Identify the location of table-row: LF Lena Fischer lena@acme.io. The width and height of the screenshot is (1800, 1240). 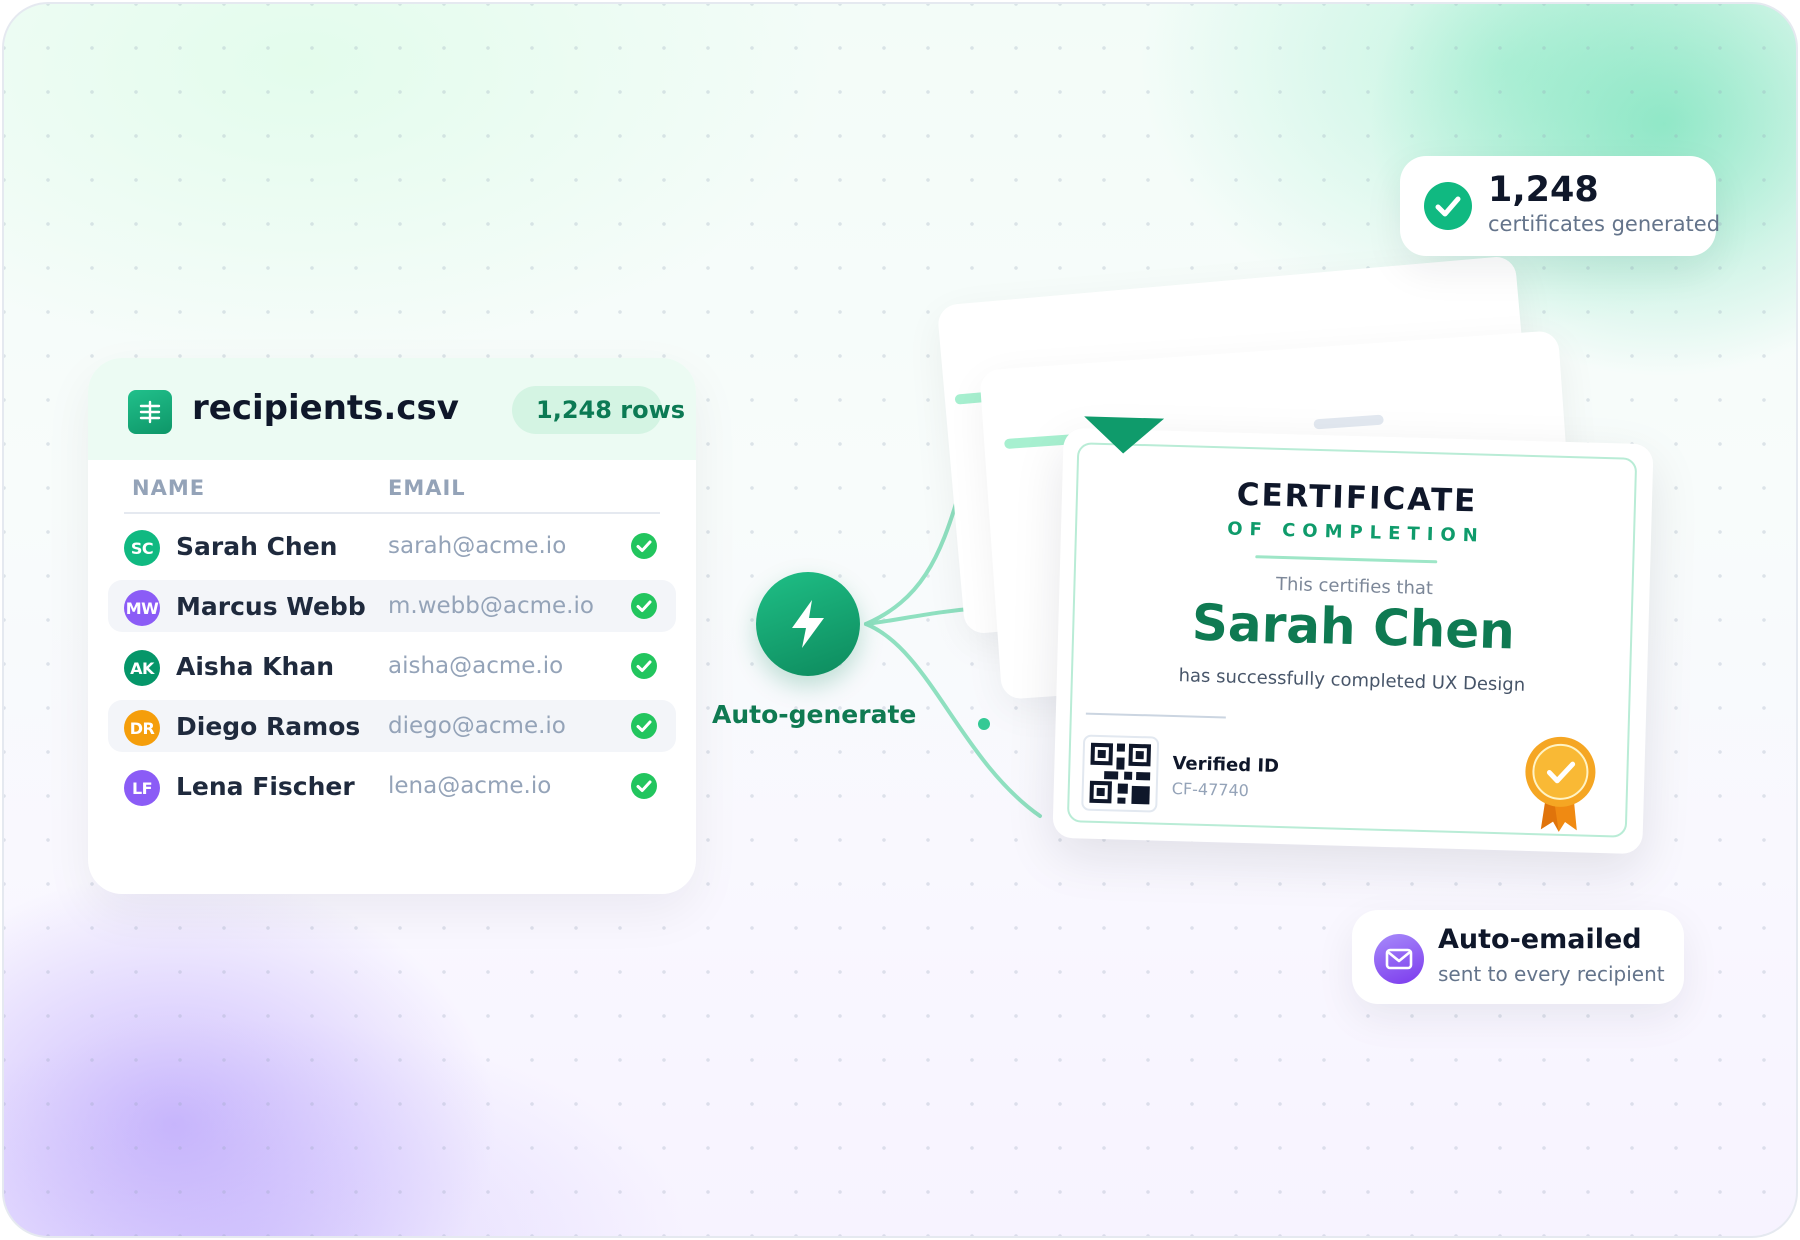
(392, 786).